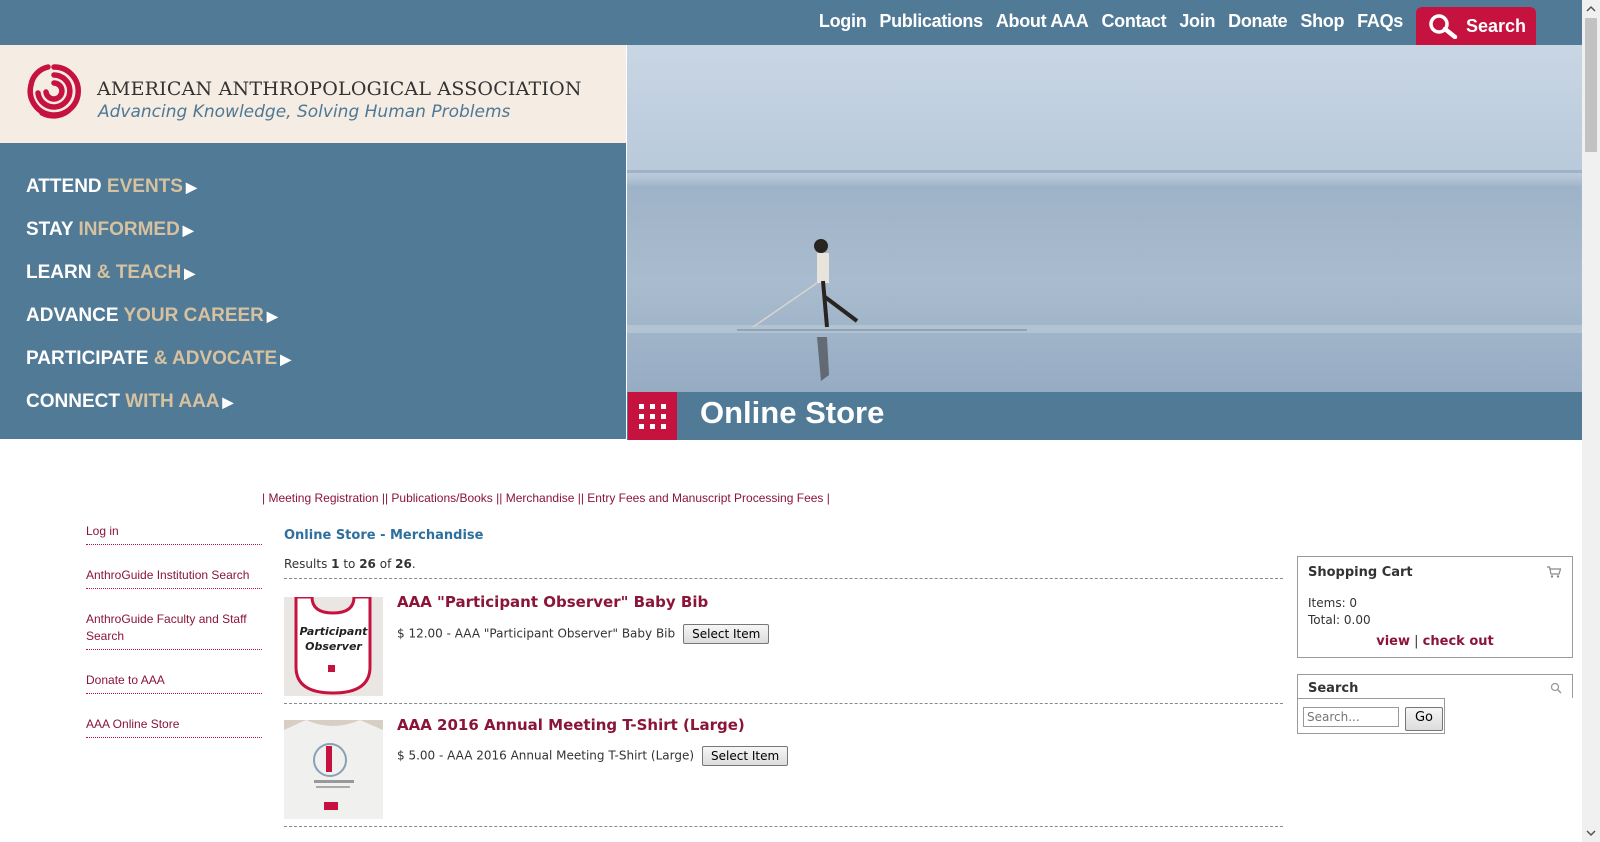 The width and height of the screenshot is (1600, 842). I want to click on menu-item-stay-informed: STAY INFORMED ▶, so click(110, 230).